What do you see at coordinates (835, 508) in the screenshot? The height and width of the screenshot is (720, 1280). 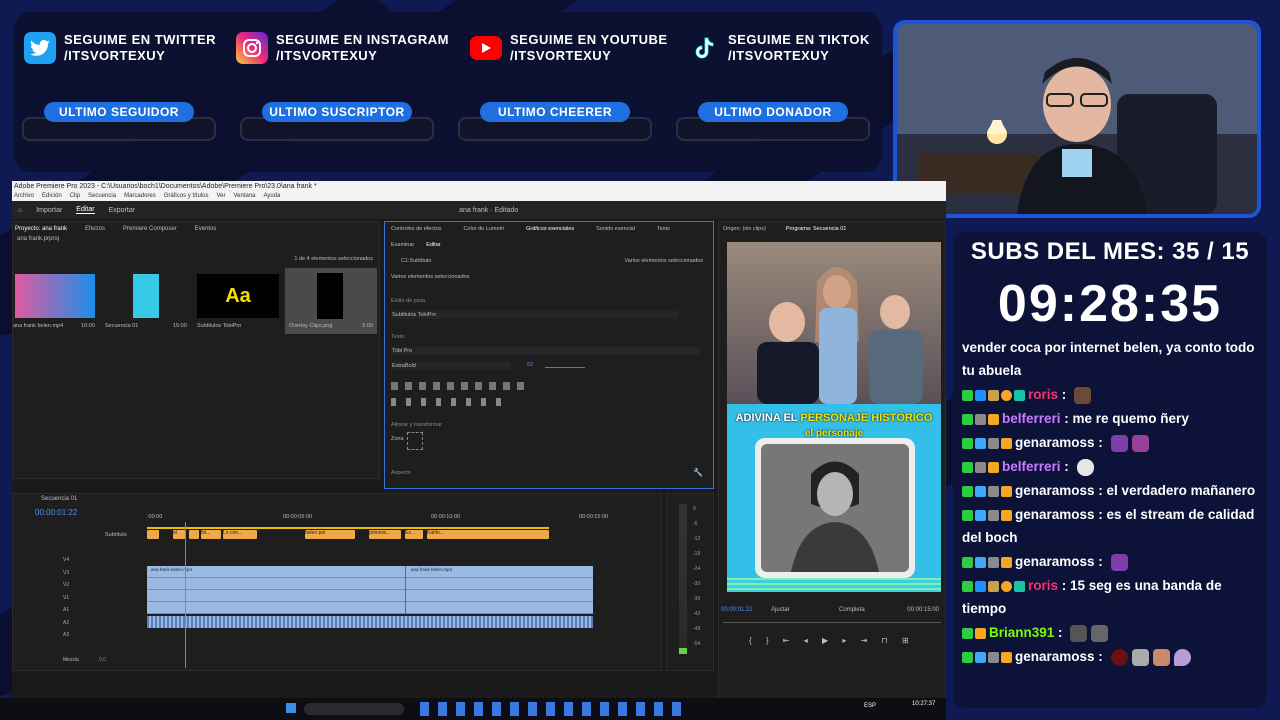 I see `portrait-frame` at bounding box center [835, 508].